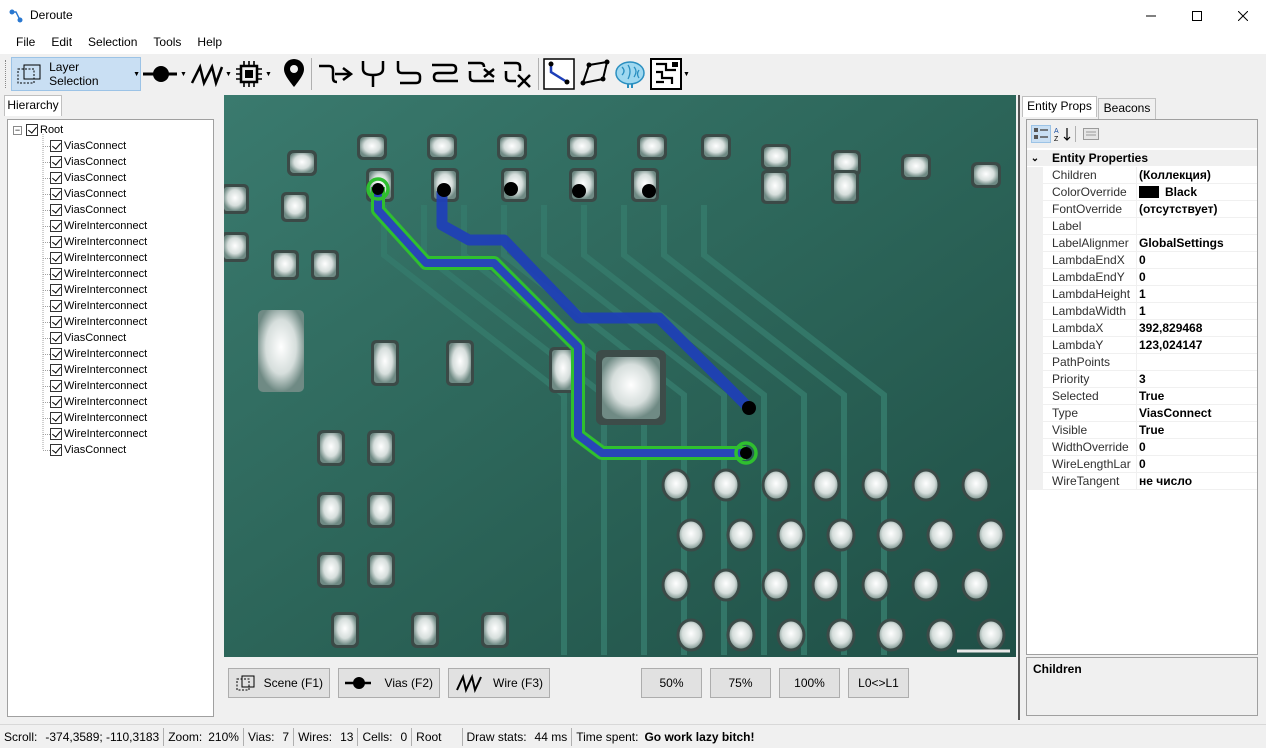 This screenshot has height=748, width=1266. I want to click on property-row: LambdaHeight 1, so click(1142, 294).